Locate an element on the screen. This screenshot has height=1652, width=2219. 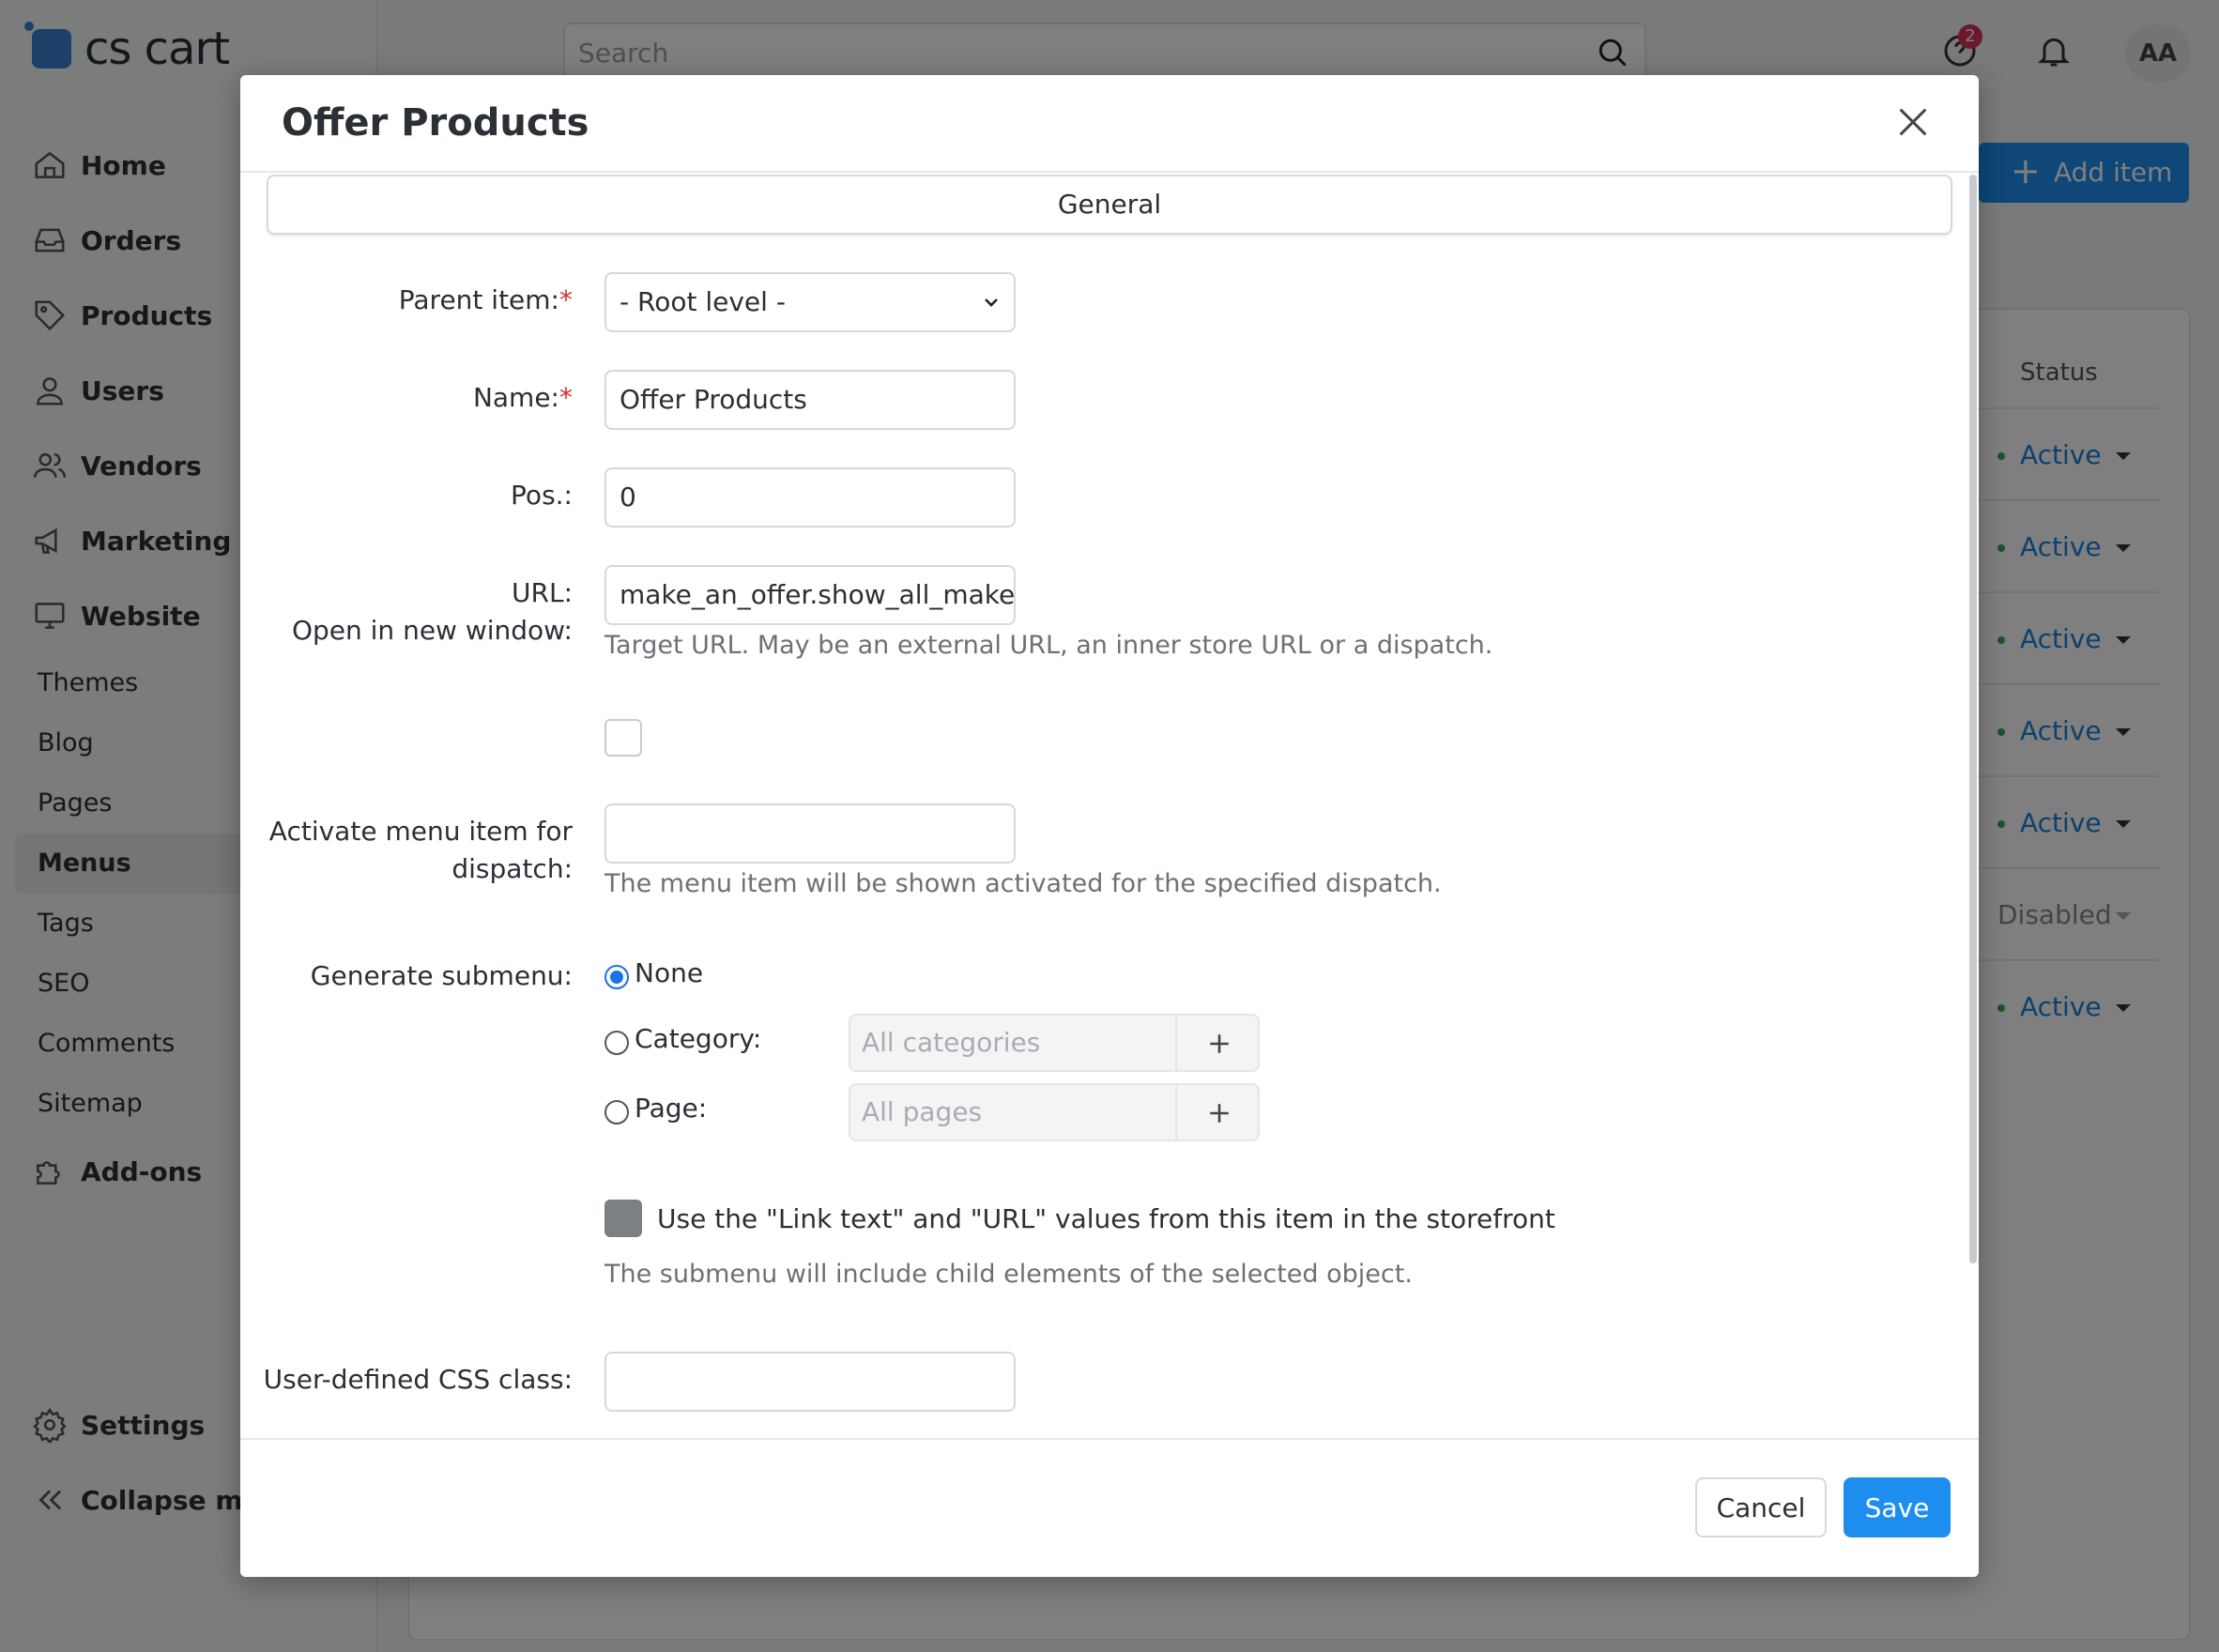
activate-dispatch-label-line1: Activate menu item for is located at coordinates (421, 831).